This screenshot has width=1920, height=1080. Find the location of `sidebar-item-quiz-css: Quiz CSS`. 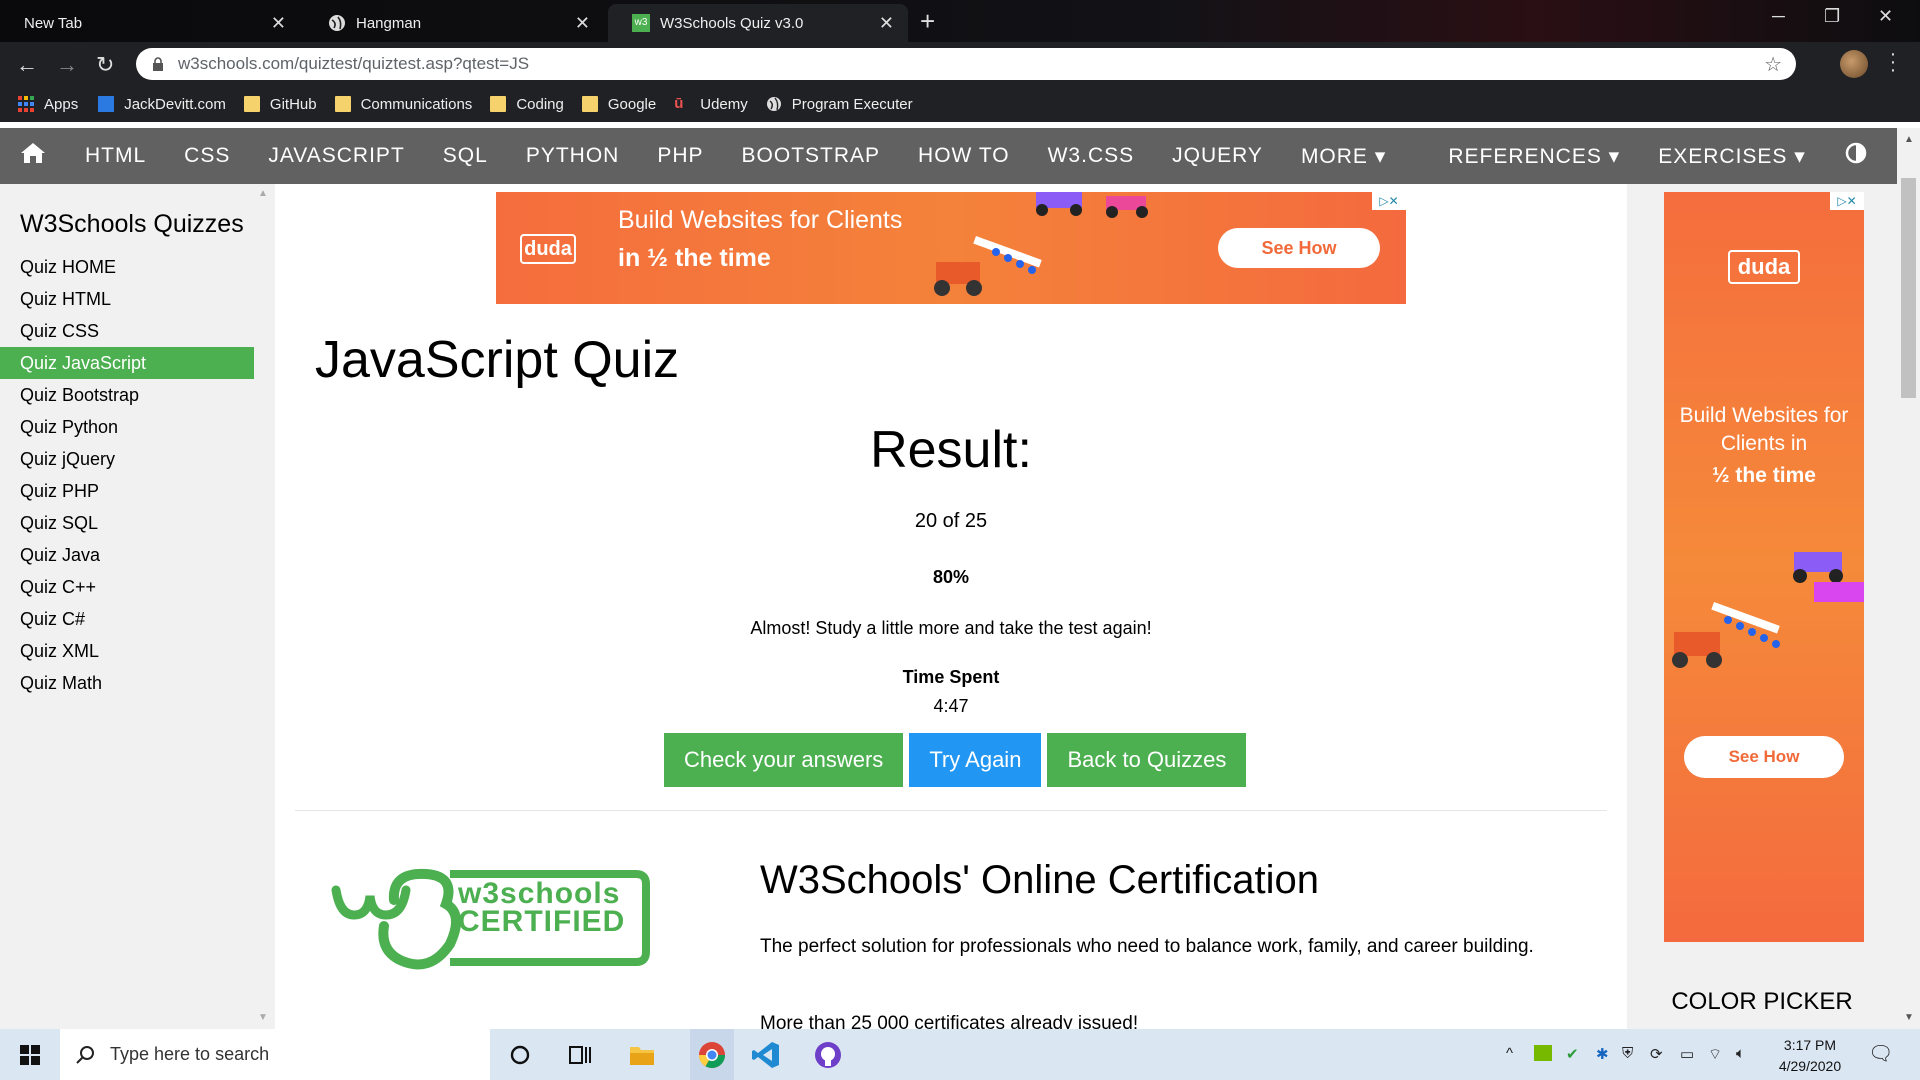

sidebar-item-quiz-css: Quiz CSS is located at coordinates (137, 331).